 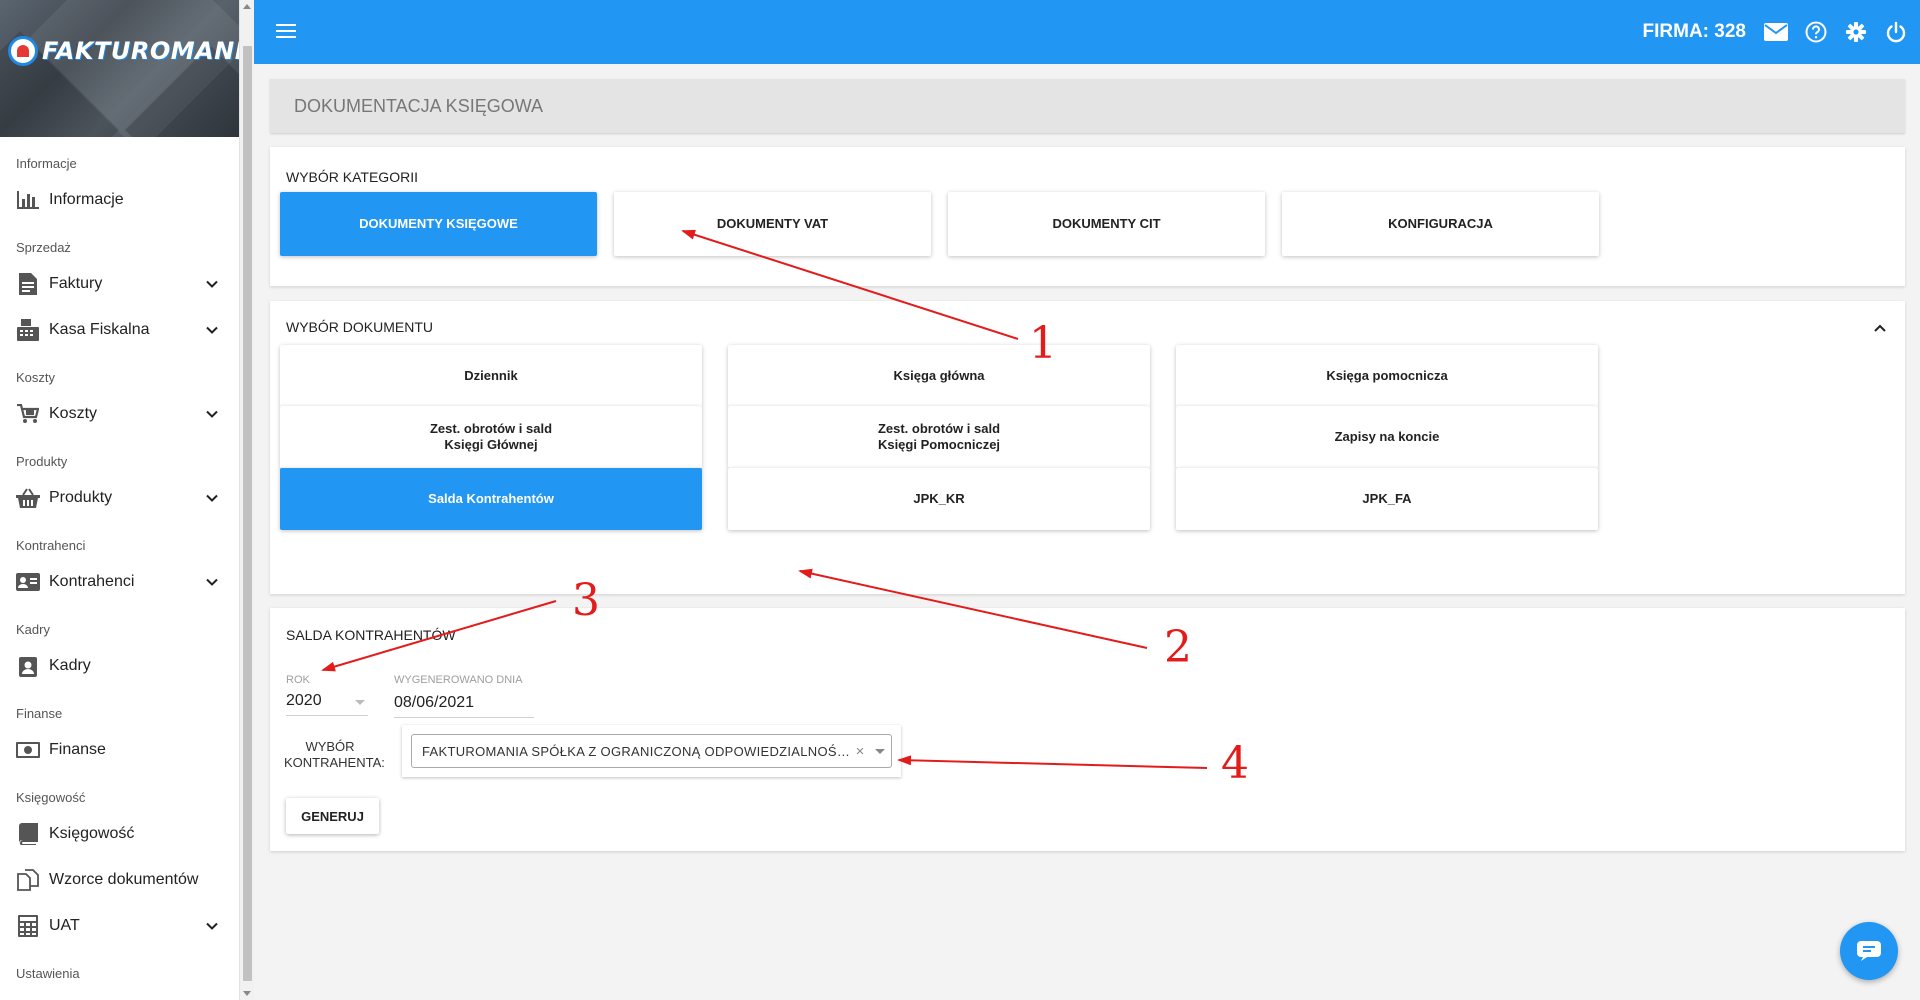 What do you see at coordinates (1087, 106) in the screenshot?
I see `page-title: DOKUMENTACJA KSIĘGOWA` at bounding box center [1087, 106].